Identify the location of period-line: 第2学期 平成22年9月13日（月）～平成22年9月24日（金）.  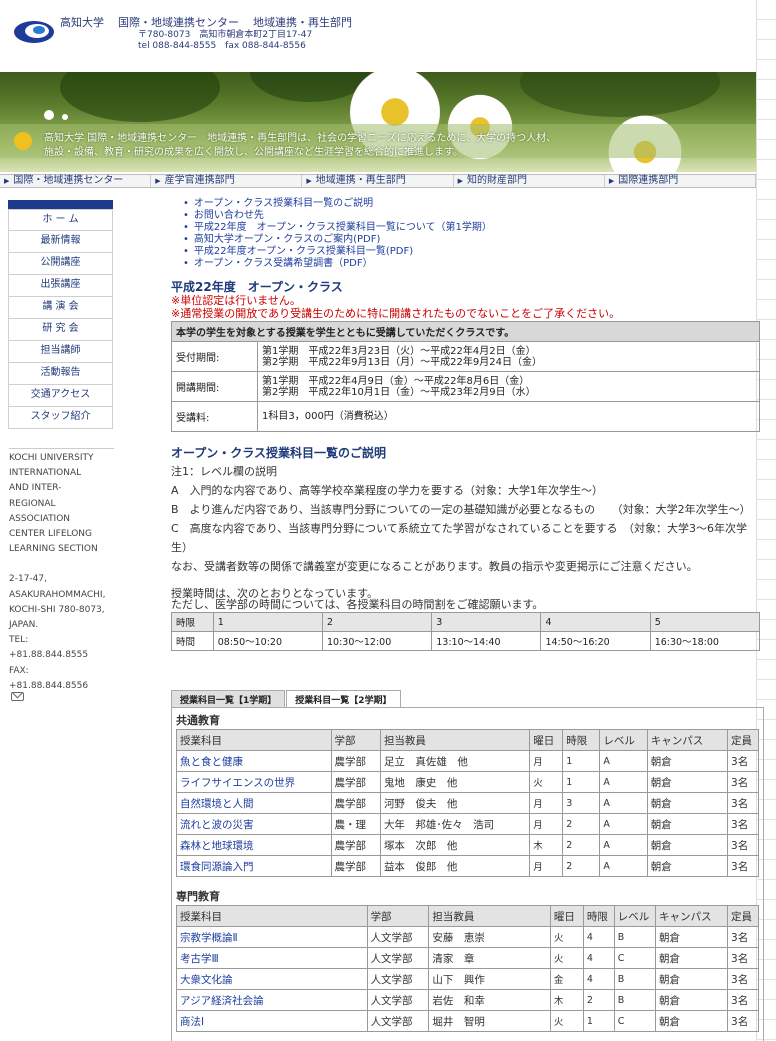
(402, 362).